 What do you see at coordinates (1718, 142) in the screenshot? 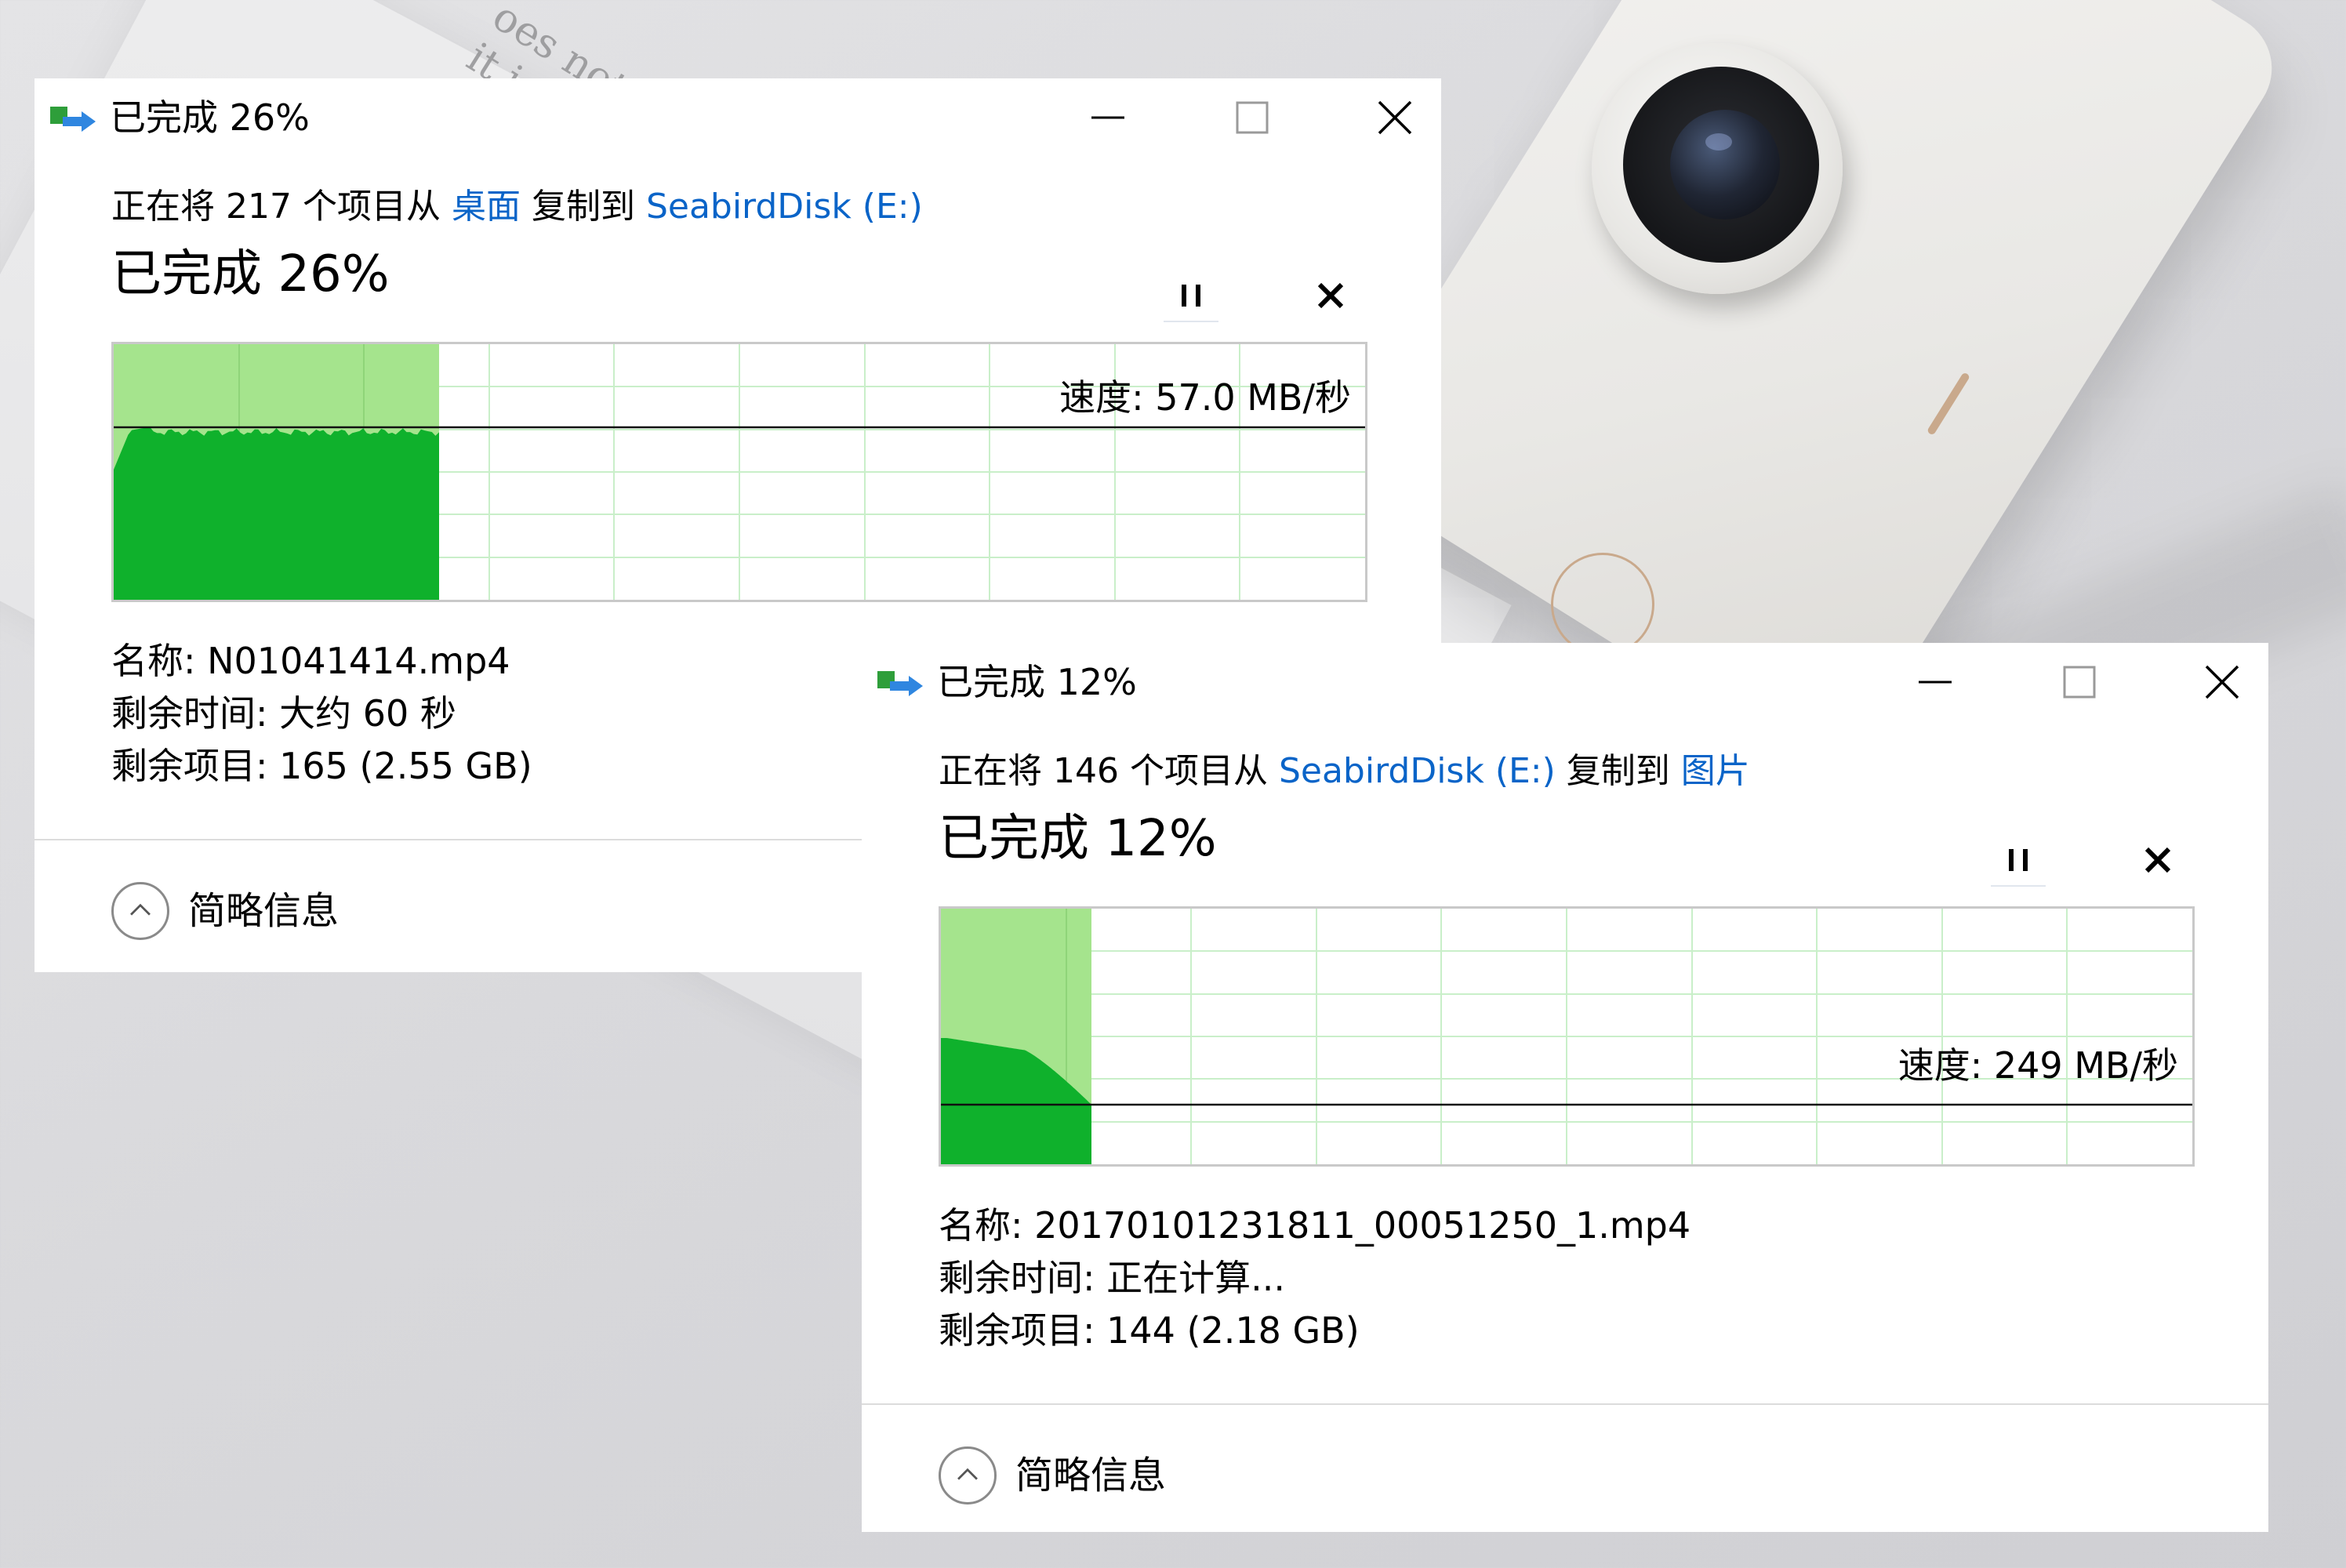
I see `camera-lens-glint` at bounding box center [1718, 142].